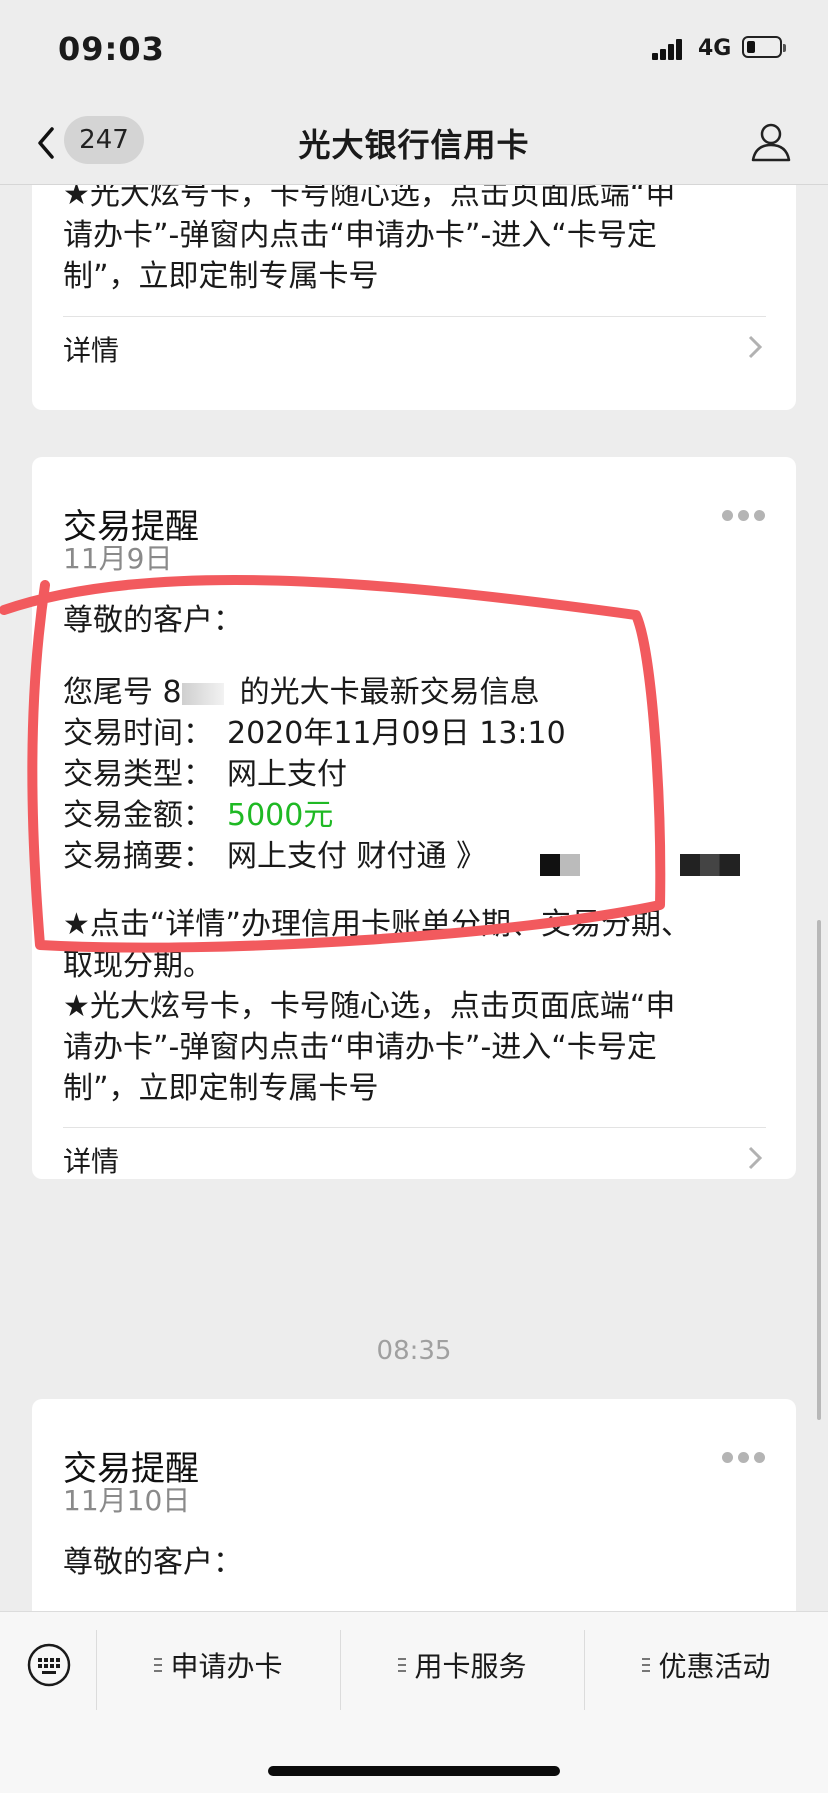 This screenshot has width=828, height=1793. I want to click on nav-bar: 247 光大银行信用卡, so click(414, 142).